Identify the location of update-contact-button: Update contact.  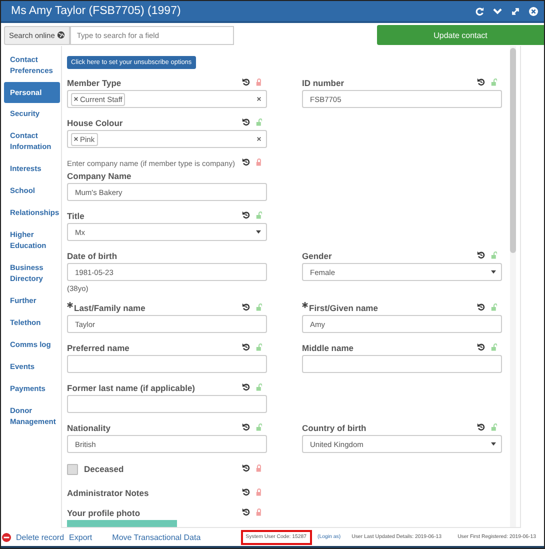
(460, 35).